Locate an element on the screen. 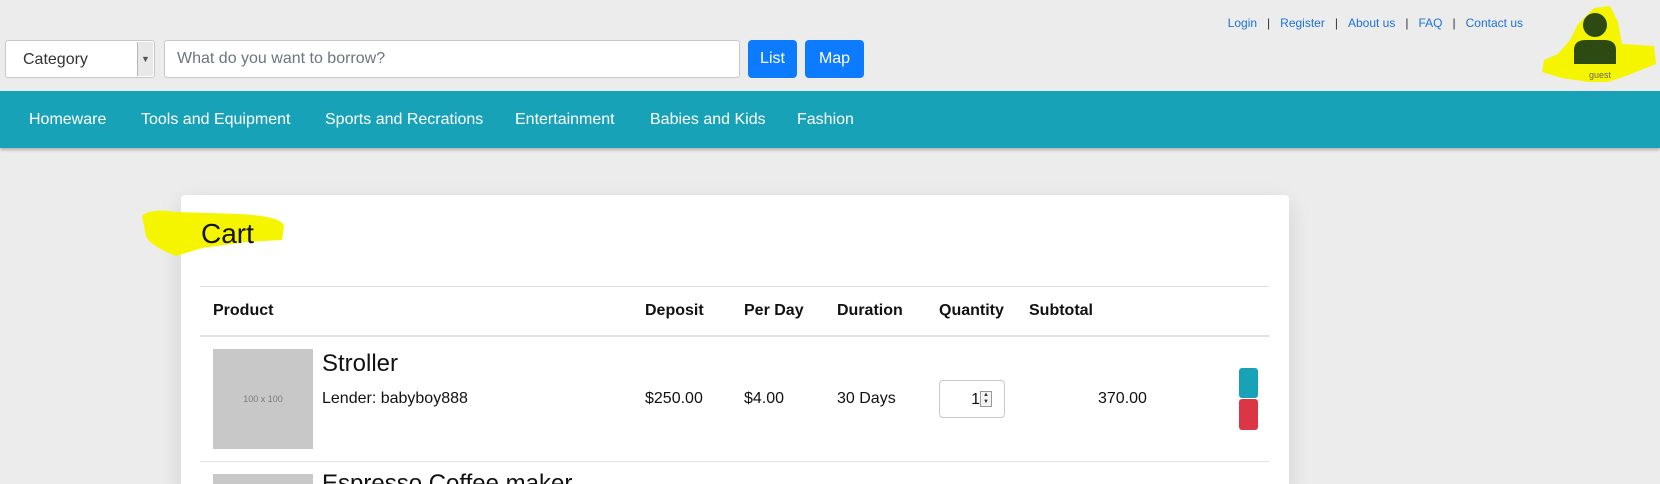 This screenshot has width=1660, height=484. category-select-value: Category is located at coordinates (55, 59).